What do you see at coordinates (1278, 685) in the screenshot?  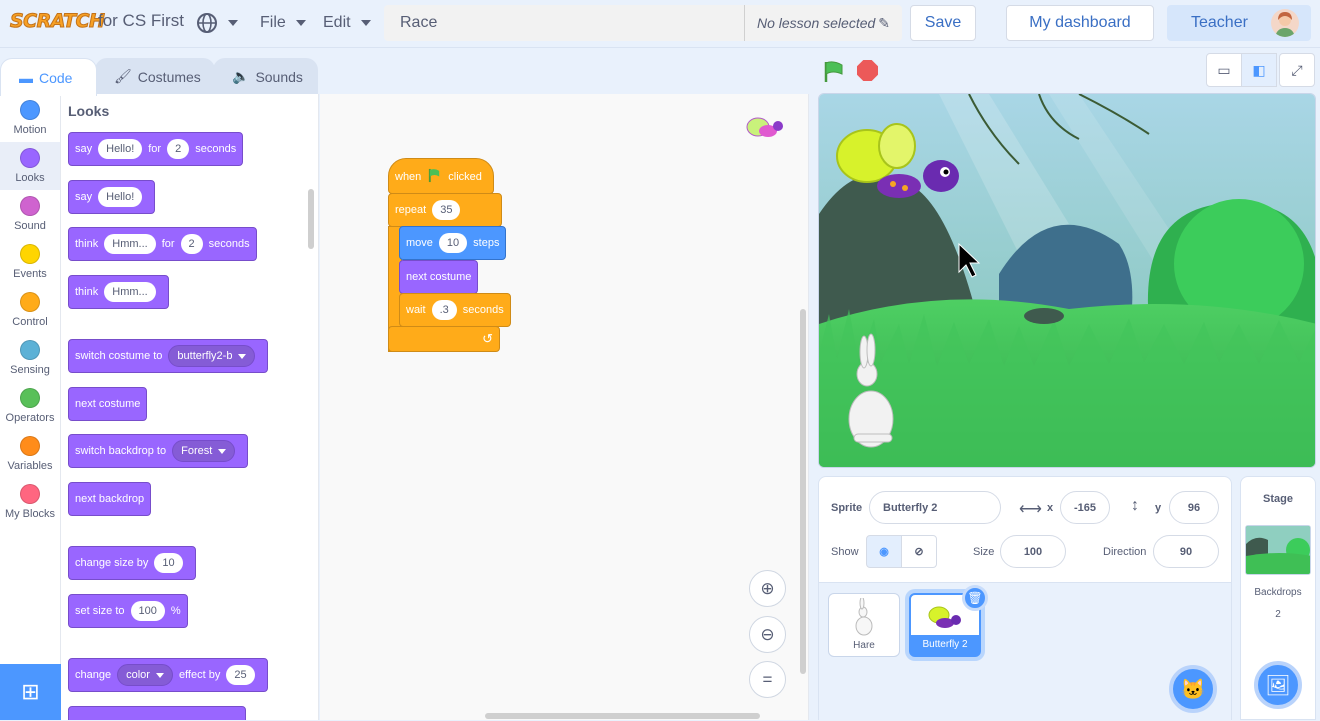 I see `add-backdrop-button: 🖼` at bounding box center [1278, 685].